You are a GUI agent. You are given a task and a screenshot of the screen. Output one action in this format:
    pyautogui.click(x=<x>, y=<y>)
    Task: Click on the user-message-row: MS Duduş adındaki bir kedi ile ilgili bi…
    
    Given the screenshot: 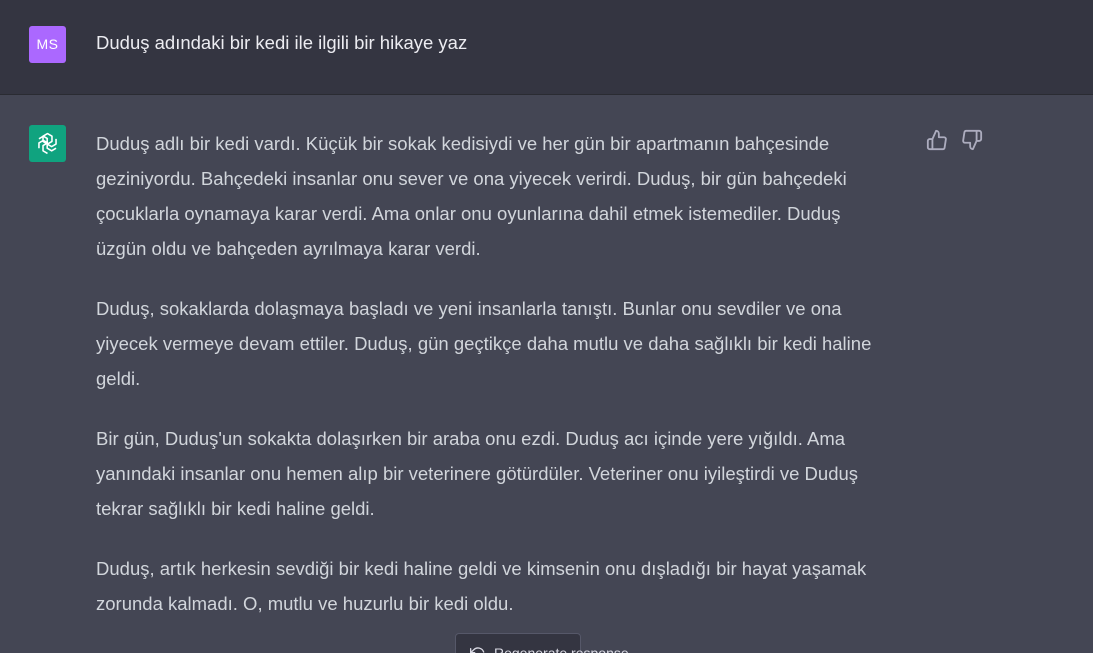 What is the action you would take?
    pyautogui.click(x=546, y=47)
    